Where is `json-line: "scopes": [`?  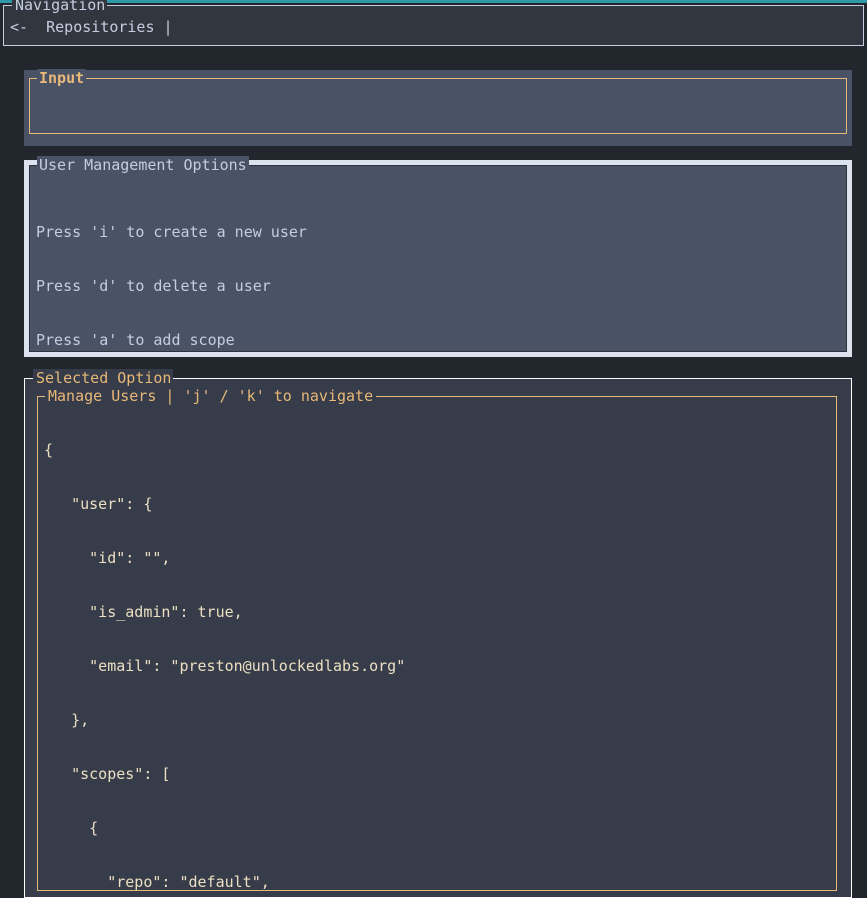 json-line: "scopes": [ is located at coordinates (107, 774).